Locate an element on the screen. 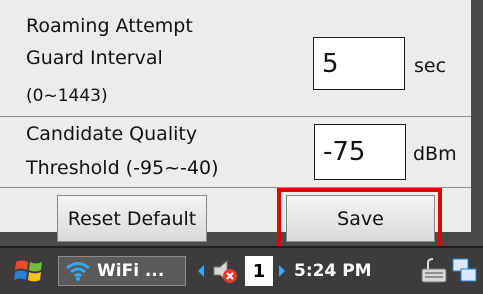 Image resolution: width=483 pixels, height=294 pixels. keyboard-button is located at coordinates (434, 271).